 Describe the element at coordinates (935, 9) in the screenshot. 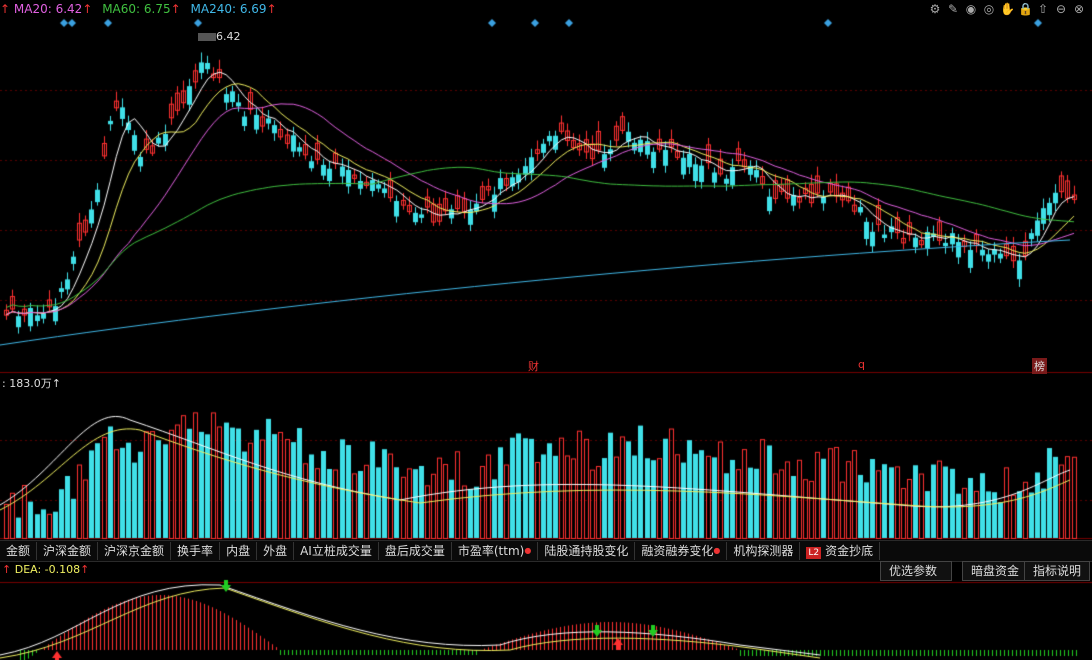

I see `settings-icon: ⚙` at that location.